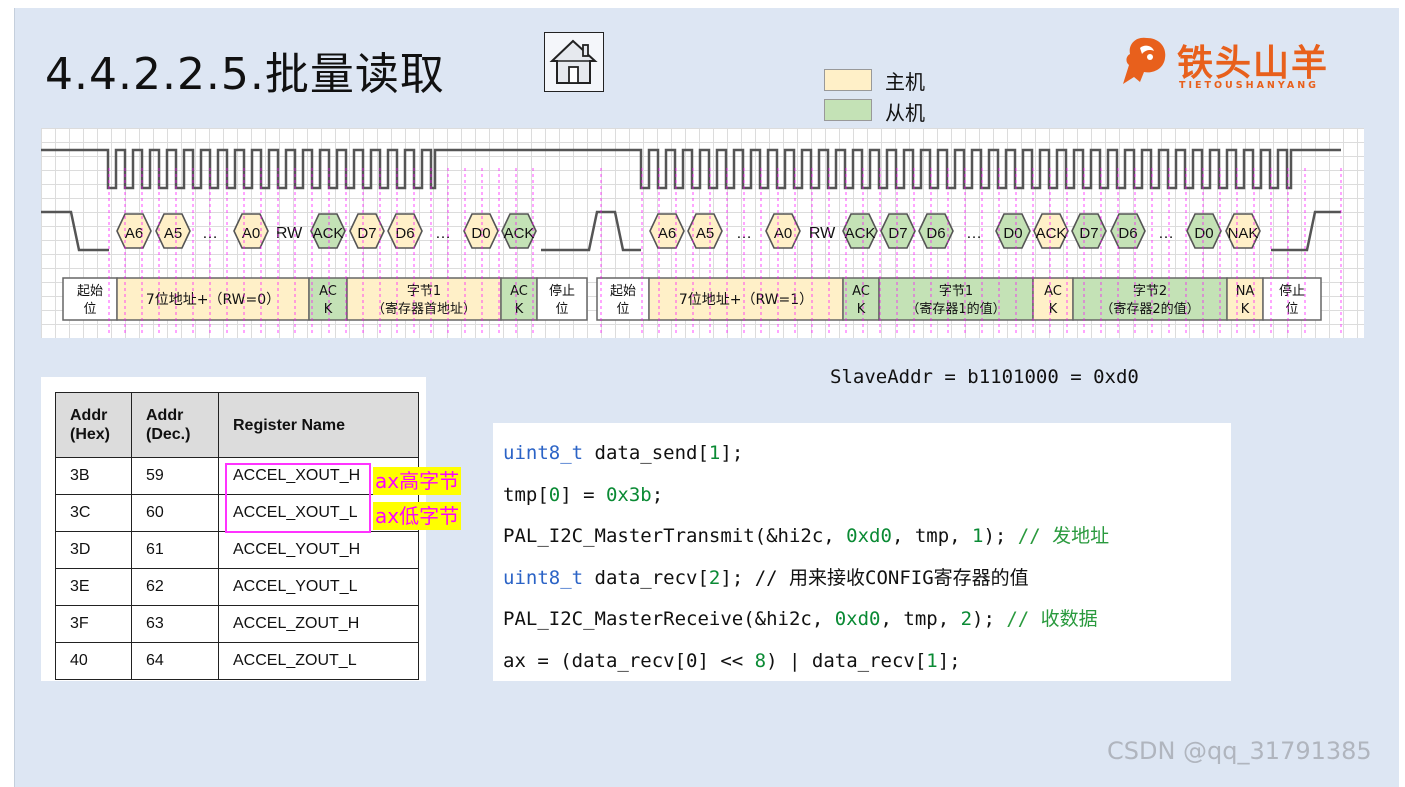 The width and height of the screenshot is (1405, 787). What do you see at coordinates (237, 661) in the screenshot?
I see `table-row: 40 64 ACCEL_ZOUT_L` at bounding box center [237, 661].